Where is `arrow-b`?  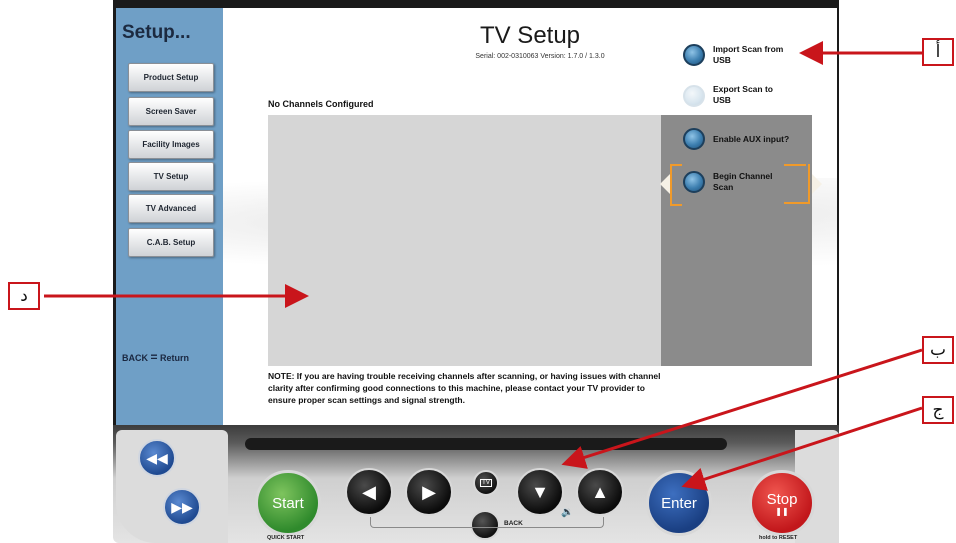
arrow-b is located at coordinates (742, 408).